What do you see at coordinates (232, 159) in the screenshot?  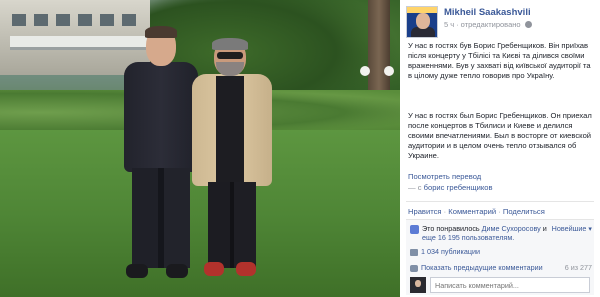 I see `person-right` at bounding box center [232, 159].